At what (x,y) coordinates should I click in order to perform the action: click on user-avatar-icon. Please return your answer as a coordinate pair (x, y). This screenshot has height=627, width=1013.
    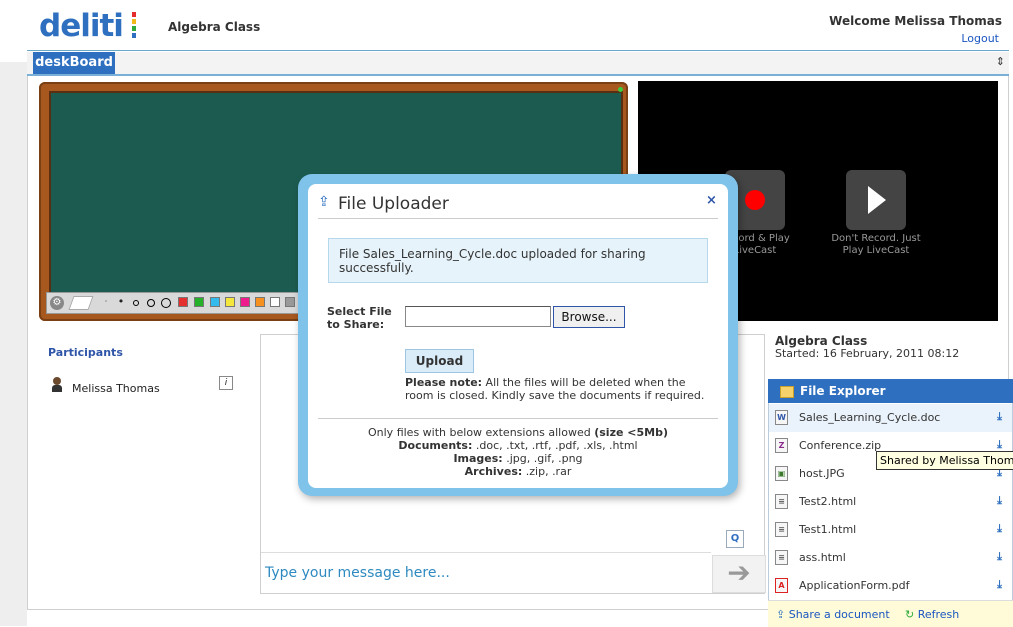
    Looking at the image, I should click on (57, 385).